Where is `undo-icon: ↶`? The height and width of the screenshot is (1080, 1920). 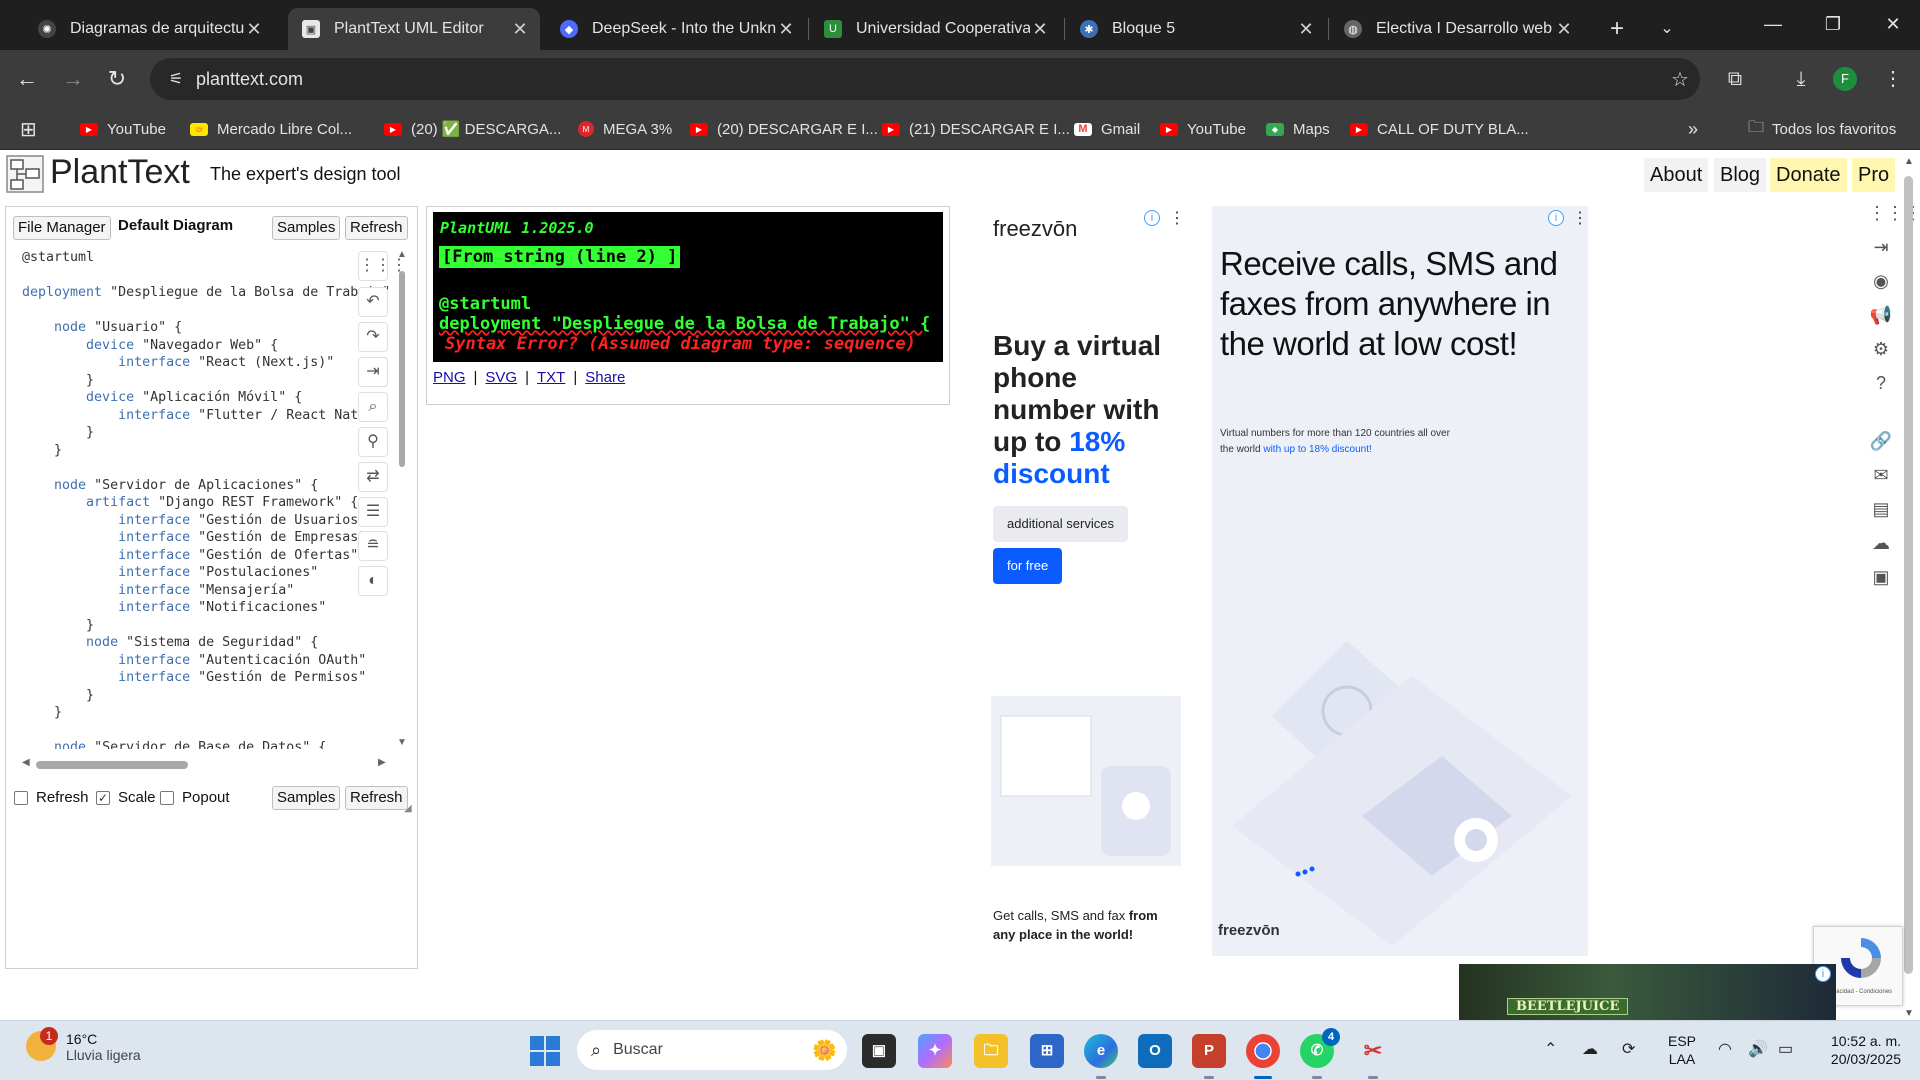 undo-icon: ↶ is located at coordinates (373, 302).